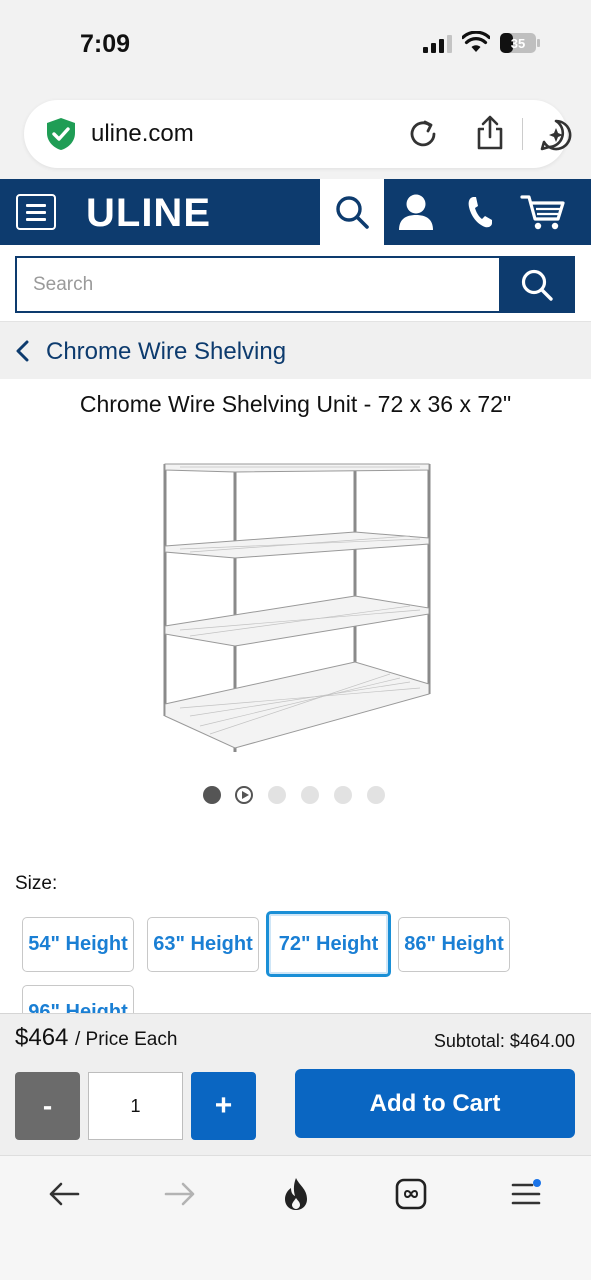 Image resolution: width=591 pixels, height=1280 pixels. I want to click on cart-icon, so click(543, 212).